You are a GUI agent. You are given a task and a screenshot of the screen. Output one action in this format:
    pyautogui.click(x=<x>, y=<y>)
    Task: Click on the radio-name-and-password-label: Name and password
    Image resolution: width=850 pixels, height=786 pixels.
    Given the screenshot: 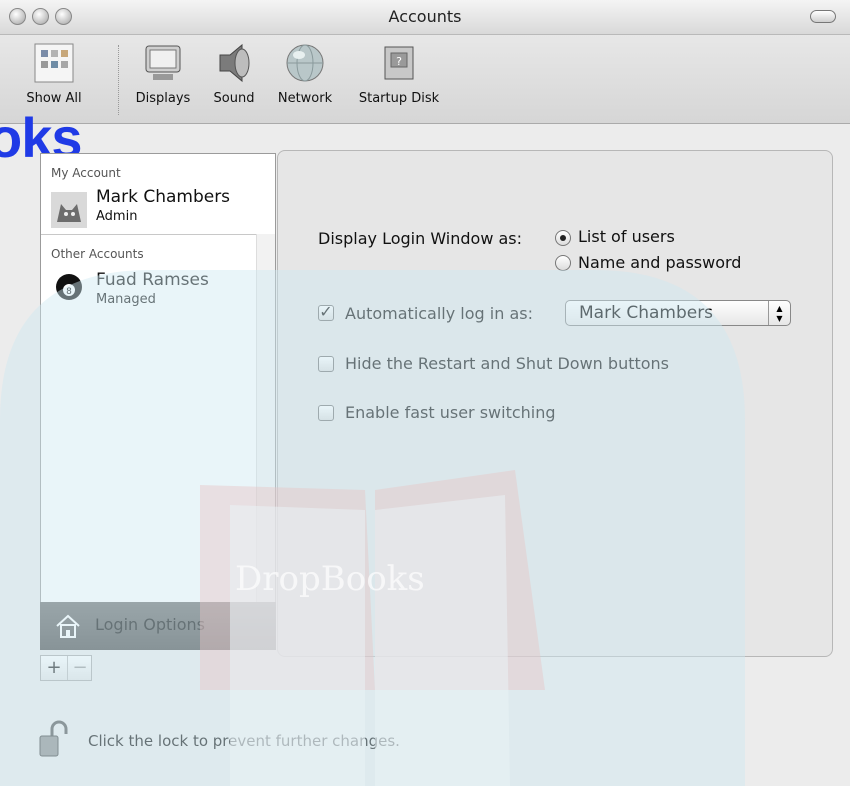 What is the action you would take?
    pyautogui.click(x=660, y=262)
    